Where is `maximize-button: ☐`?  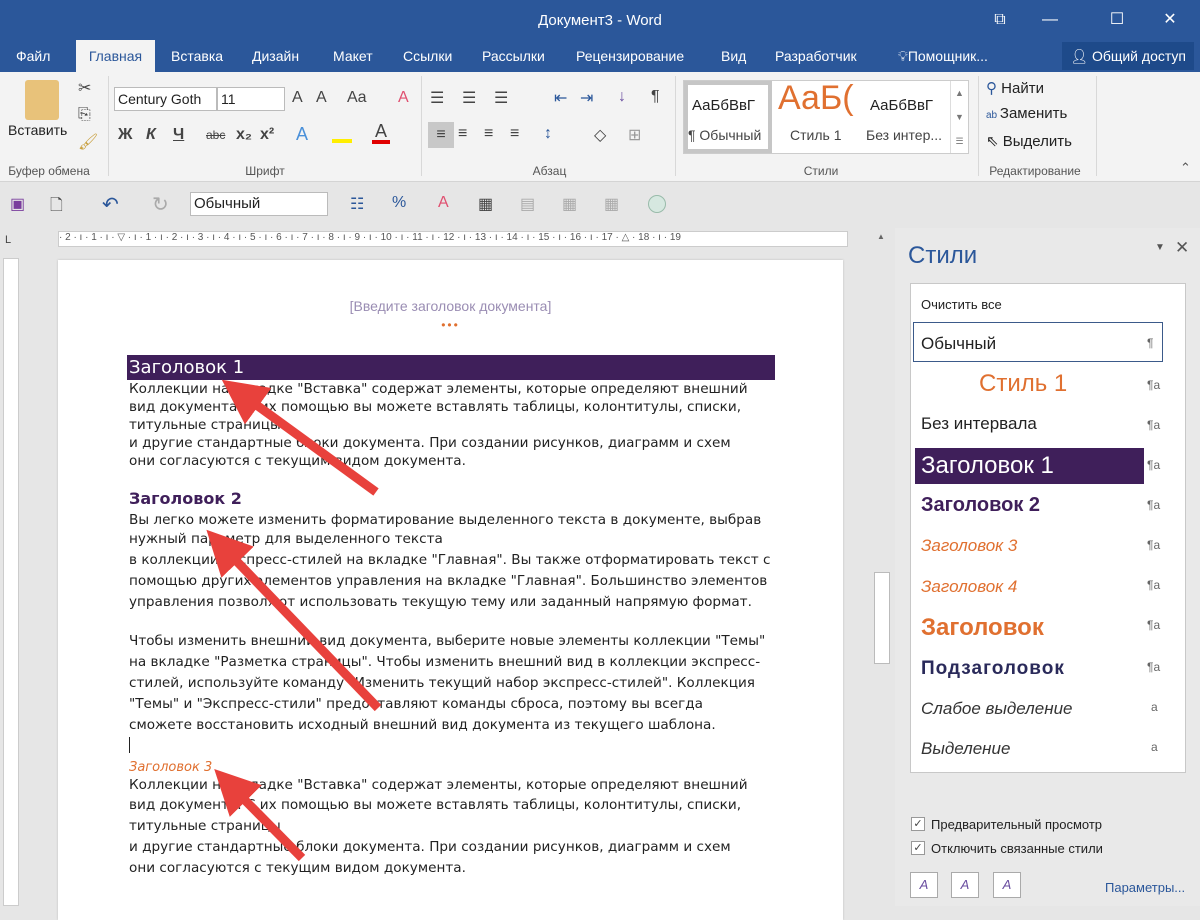 maximize-button: ☐ is located at coordinates (1117, 20).